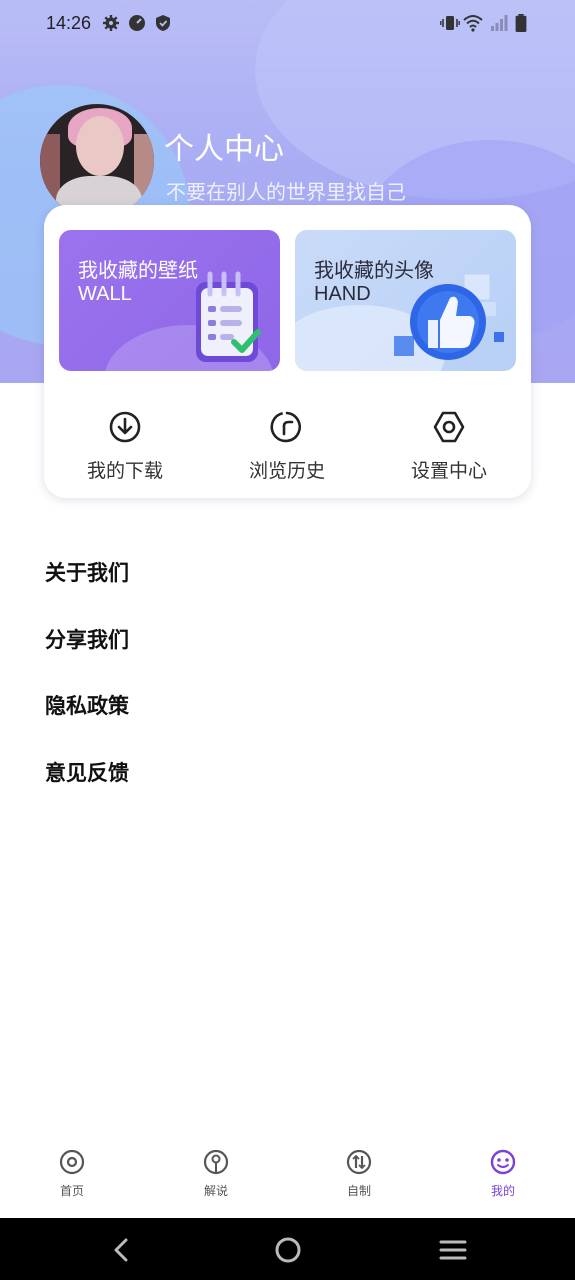 The image size is (575, 1280). Describe the element at coordinates (105, 294) in the screenshot. I see `tile-subtitle: WALL` at that location.